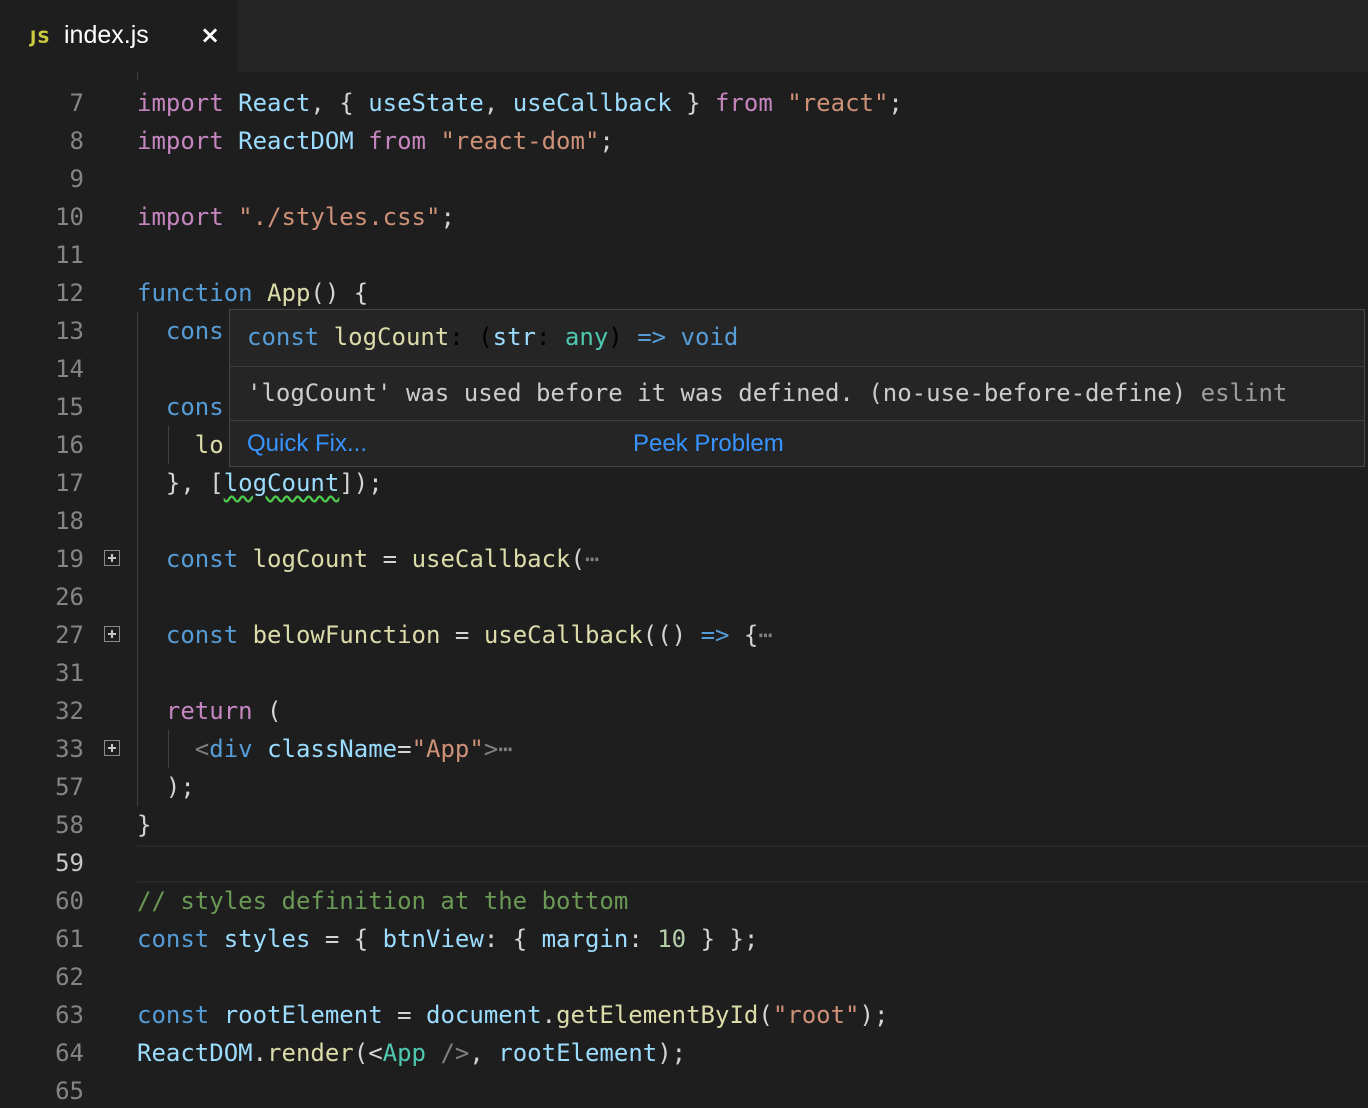 The image size is (1368, 1108). Describe the element at coordinates (69, 863) in the screenshot. I see `line-number: 59` at that location.